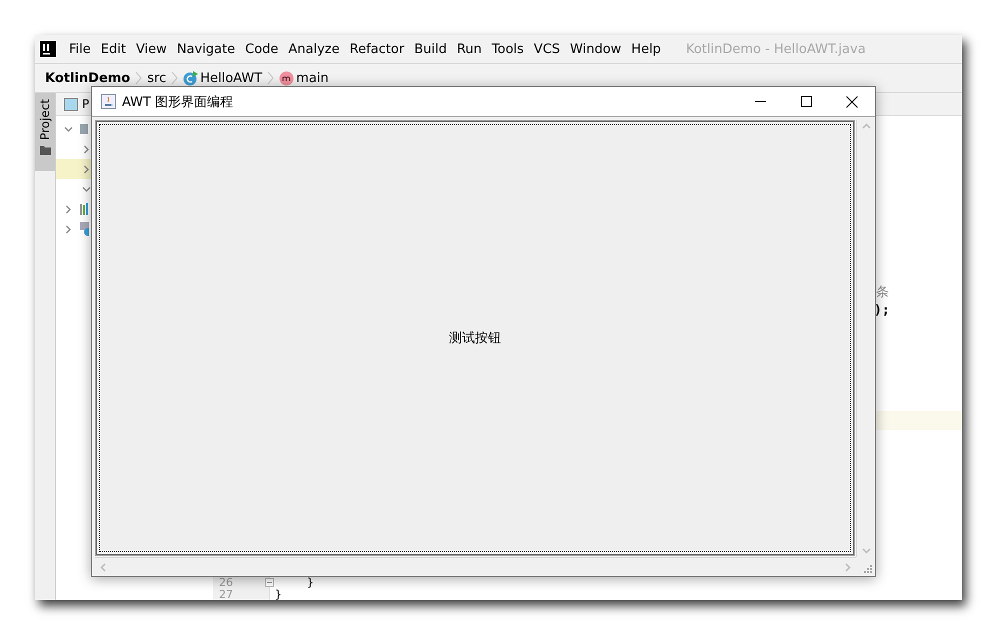 This screenshot has height=635, width=997. What do you see at coordinates (45, 132) in the screenshot?
I see `project-tool-tab: Project` at bounding box center [45, 132].